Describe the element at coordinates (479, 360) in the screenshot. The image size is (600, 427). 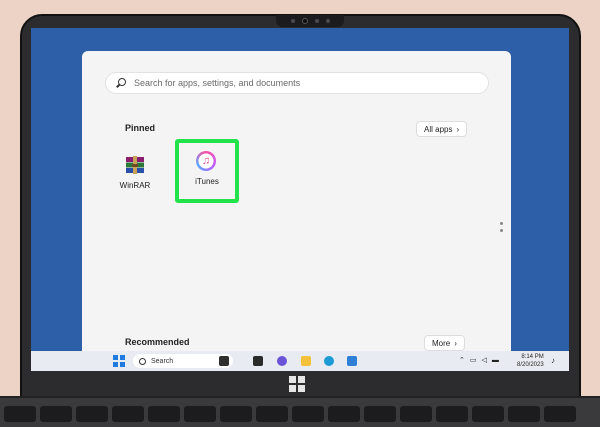
I see `system-tray: ⌃ ▭ ◁ ▬` at that location.